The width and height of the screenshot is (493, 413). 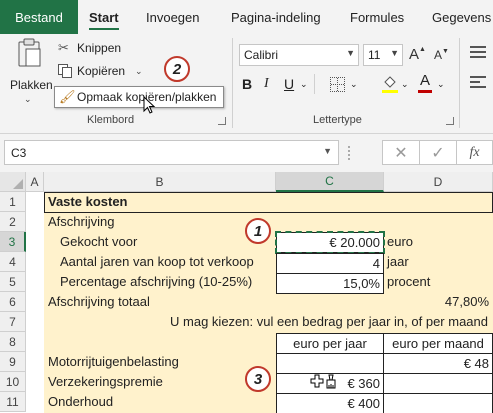 What do you see at coordinates (104, 17) in the screenshot?
I see `tab-start: Start` at bounding box center [104, 17].